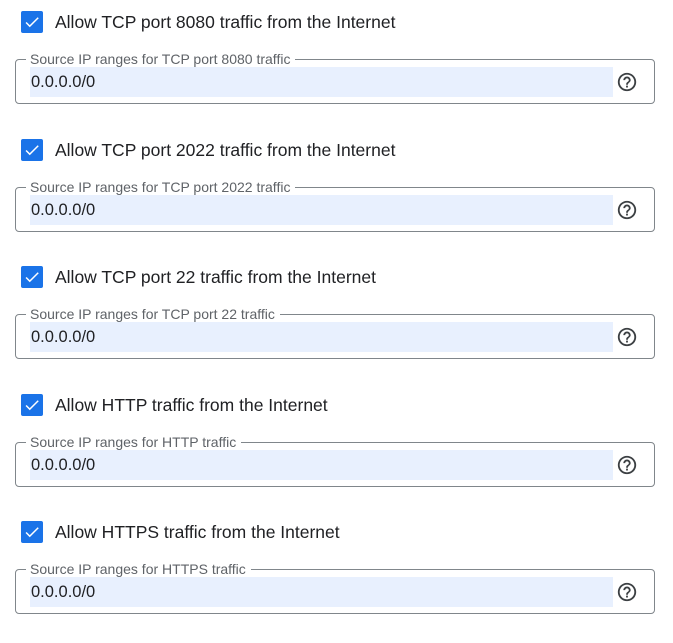 Image resolution: width=673 pixels, height=643 pixels. I want to click on field-label: Source IP ranges for HTTPS traffic, so click(138, 569).